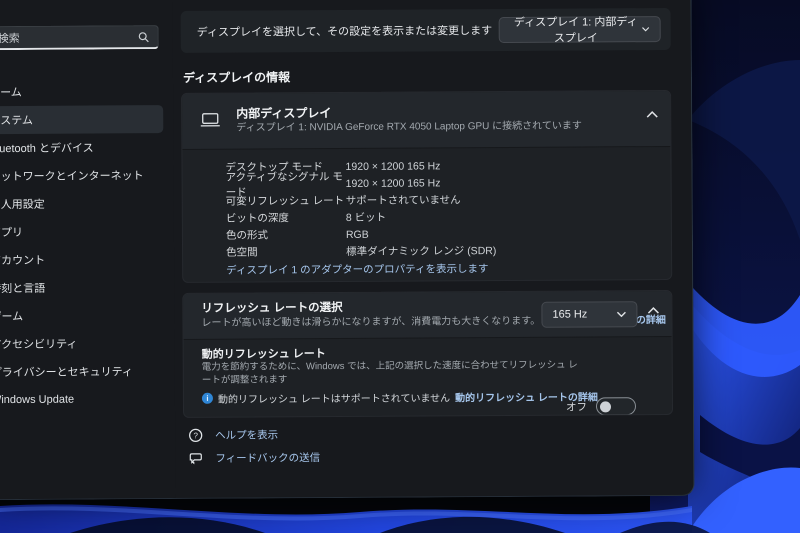  I want to click on sidebar-item-accounts: アカウント, so click(82, 259).